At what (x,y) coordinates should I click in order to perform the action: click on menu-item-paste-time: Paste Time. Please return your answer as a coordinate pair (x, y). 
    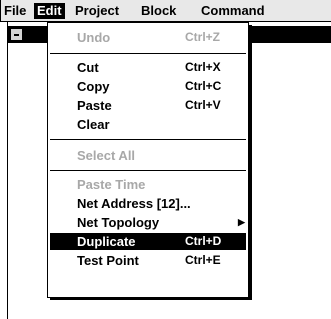
    Looking at the image, I should click on (148, 184).